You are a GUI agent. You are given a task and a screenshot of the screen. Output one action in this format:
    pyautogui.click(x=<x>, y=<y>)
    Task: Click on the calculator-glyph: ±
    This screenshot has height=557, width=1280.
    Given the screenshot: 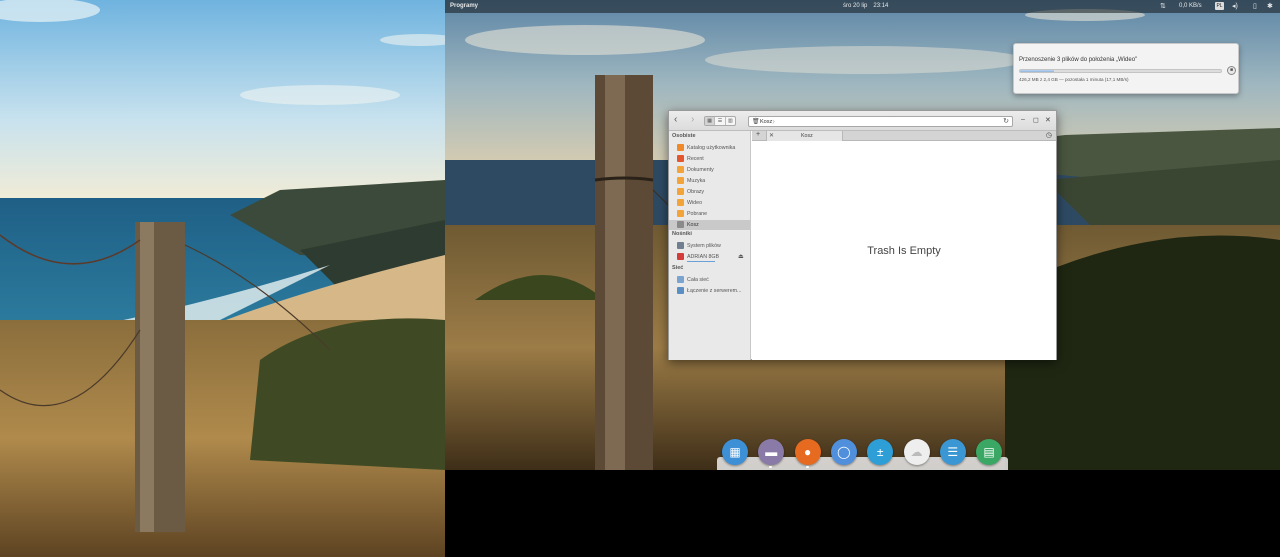 What is the action you would take?
    pyautogui.click(x=880, y=452)
    